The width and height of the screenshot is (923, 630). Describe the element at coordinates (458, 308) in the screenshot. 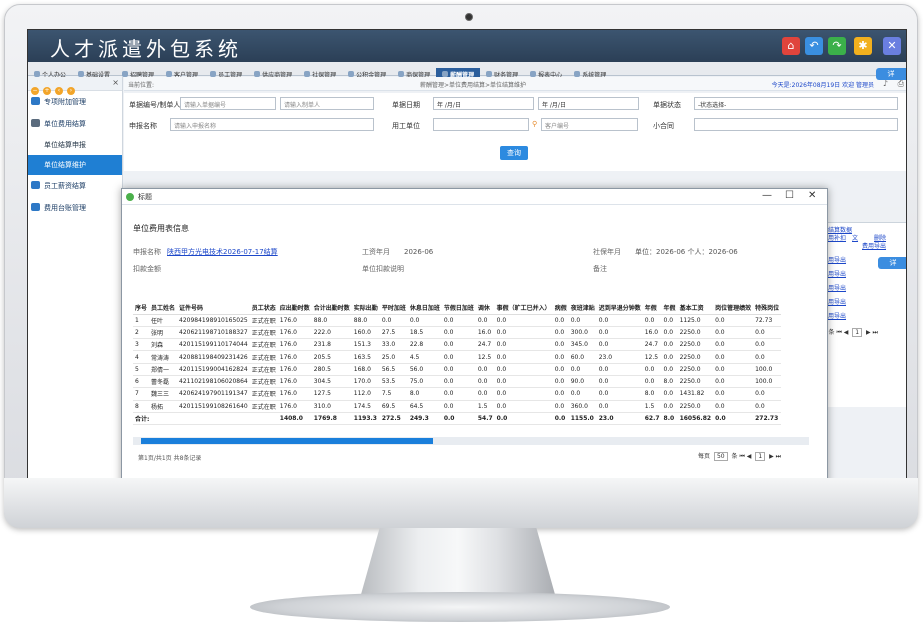

I see `column-header: 节假日加班` at that location.